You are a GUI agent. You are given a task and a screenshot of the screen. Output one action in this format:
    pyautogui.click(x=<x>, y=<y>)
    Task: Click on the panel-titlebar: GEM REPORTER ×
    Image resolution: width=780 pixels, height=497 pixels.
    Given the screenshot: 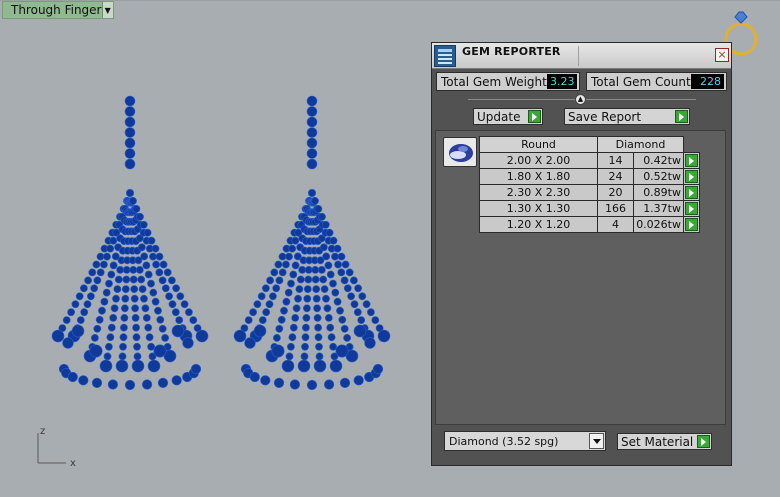 What is the action you would take?
    pyautogui.click(x=581, y=56)
    